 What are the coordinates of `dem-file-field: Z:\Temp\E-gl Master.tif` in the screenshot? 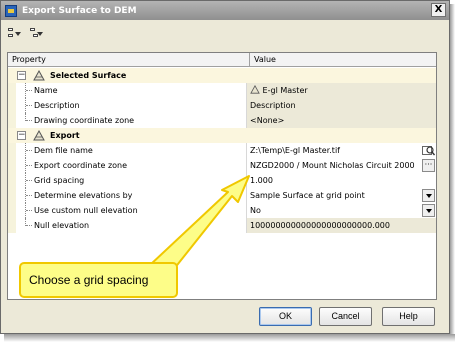 It's located at (341, 150).